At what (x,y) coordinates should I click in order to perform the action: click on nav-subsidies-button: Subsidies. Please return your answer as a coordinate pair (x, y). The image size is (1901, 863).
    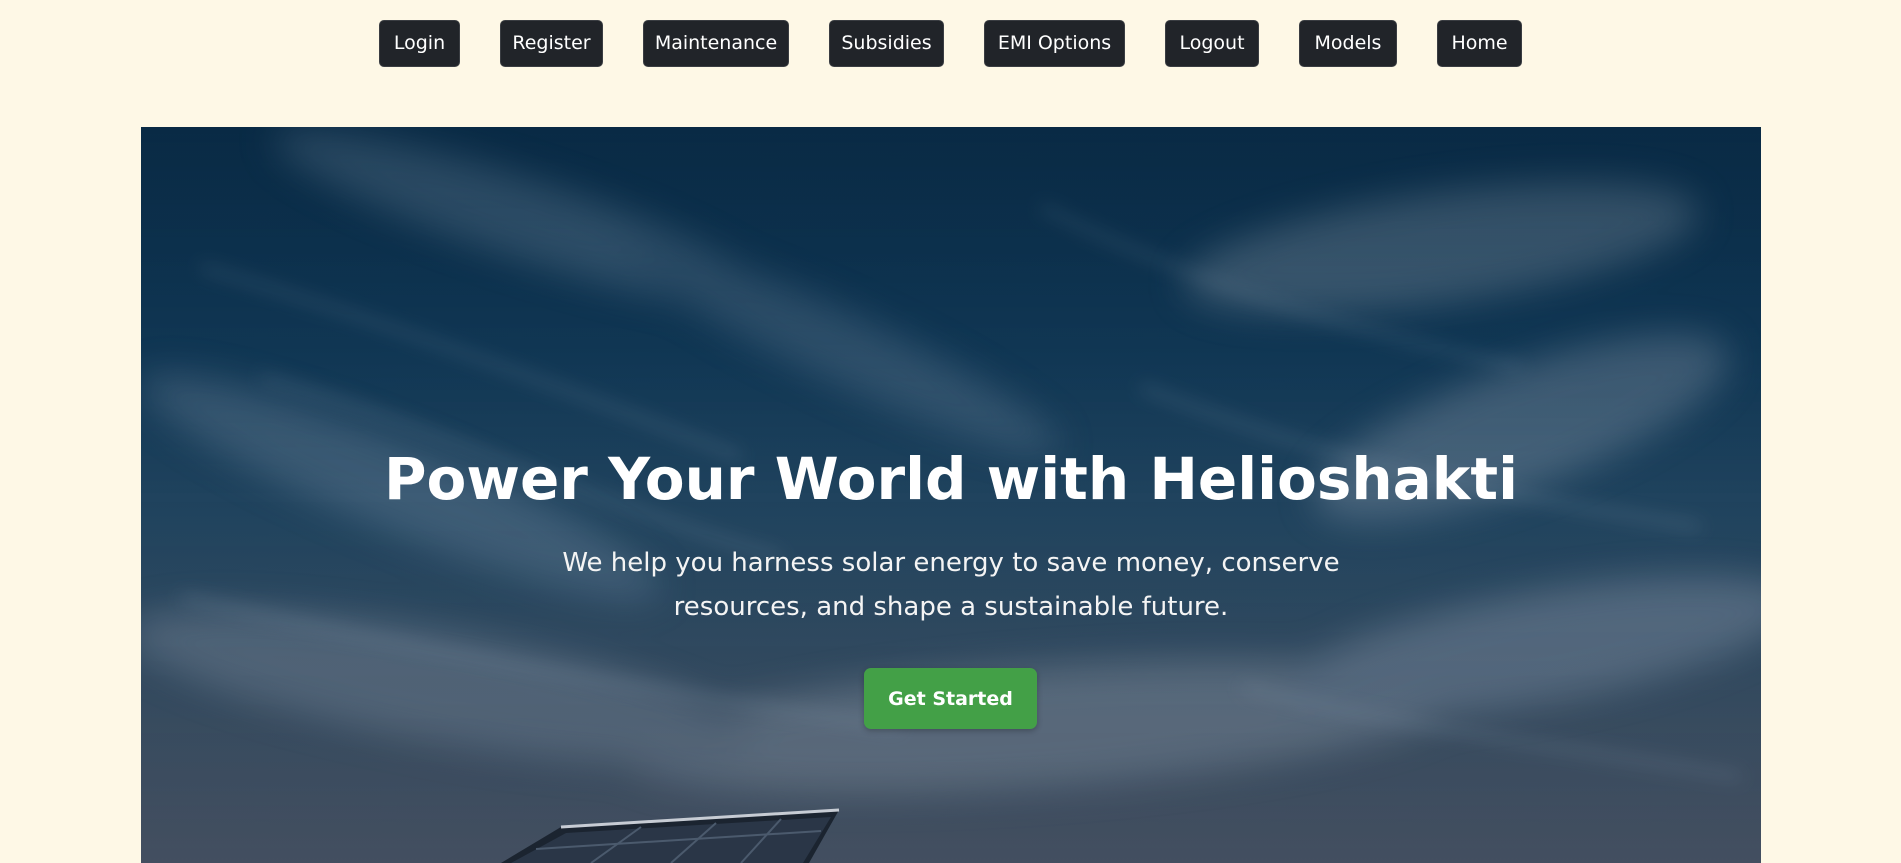
    Looking at the image, I should click on (886, 43).